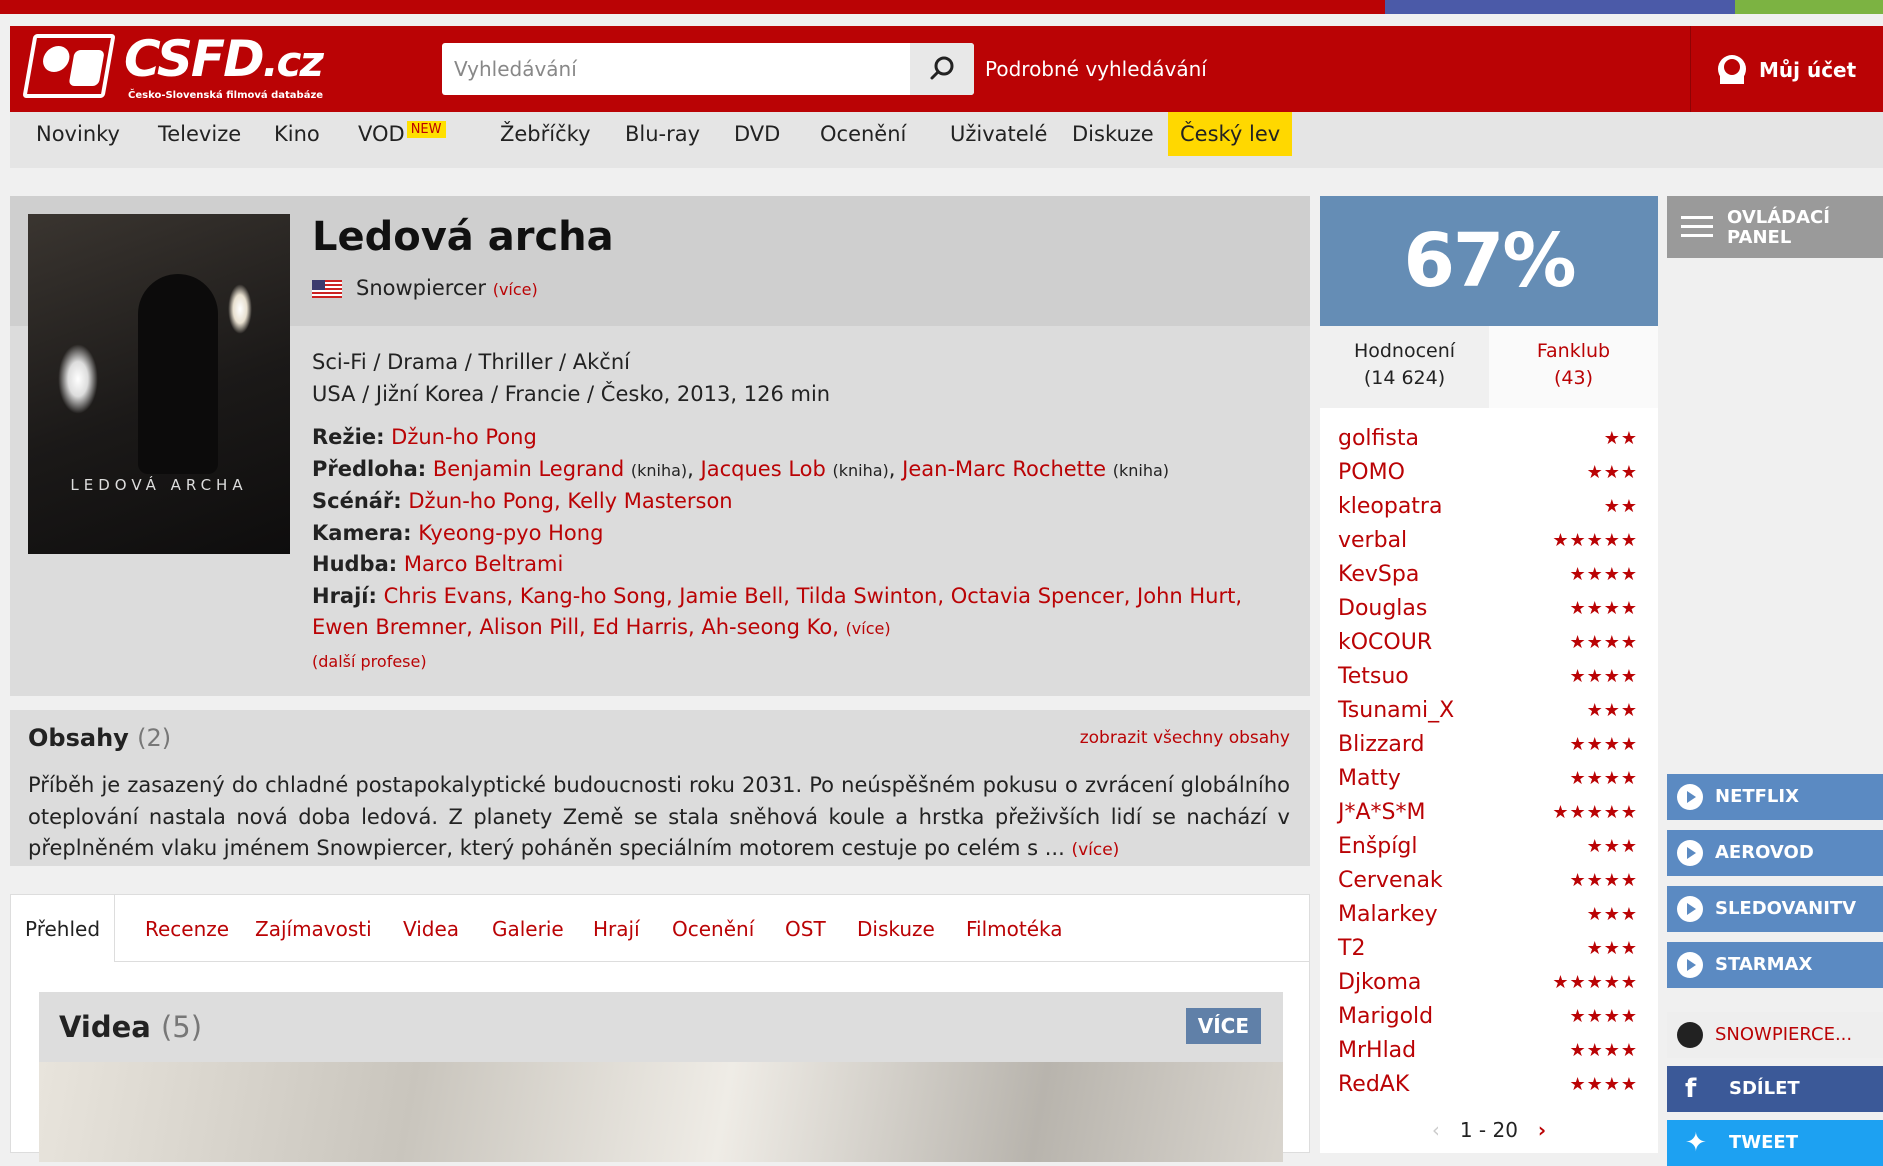 This screenshot has height=1166, width=1883. What do you see at coordinates (570, 501) in the screenshot?
I see `screenplay-links: Džun-ho Pong, Kelly Masterson` at bounding box center [570, 501].